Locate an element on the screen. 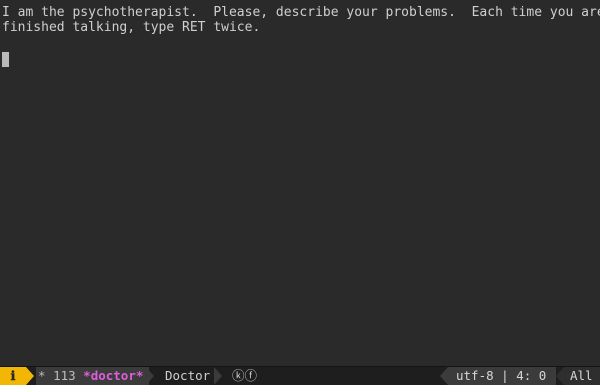 Image resolution: width=600 pixels, height=385 pixels. line-count: 113 is located at coordinates (64, 375).